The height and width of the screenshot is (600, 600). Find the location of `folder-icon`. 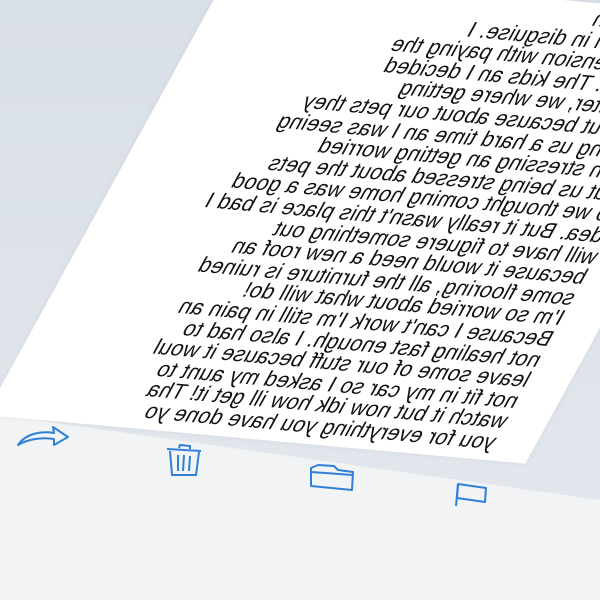

folder-icon is located at coordinates (332, 478).